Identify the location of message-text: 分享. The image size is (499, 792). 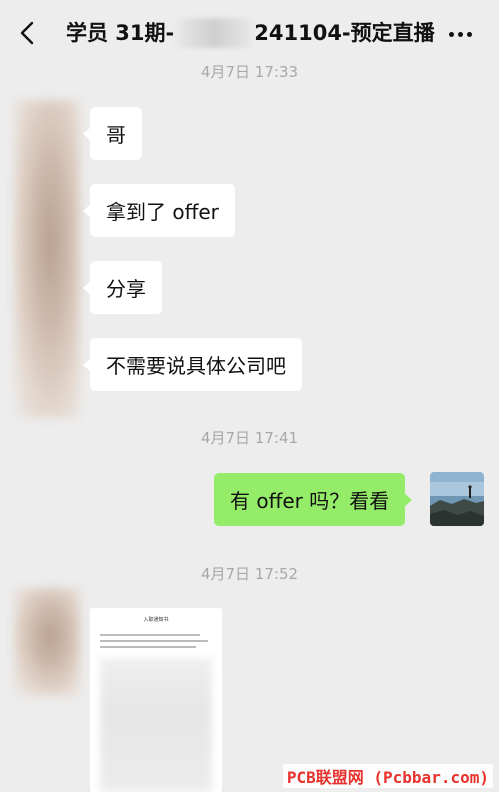
(126, 289).